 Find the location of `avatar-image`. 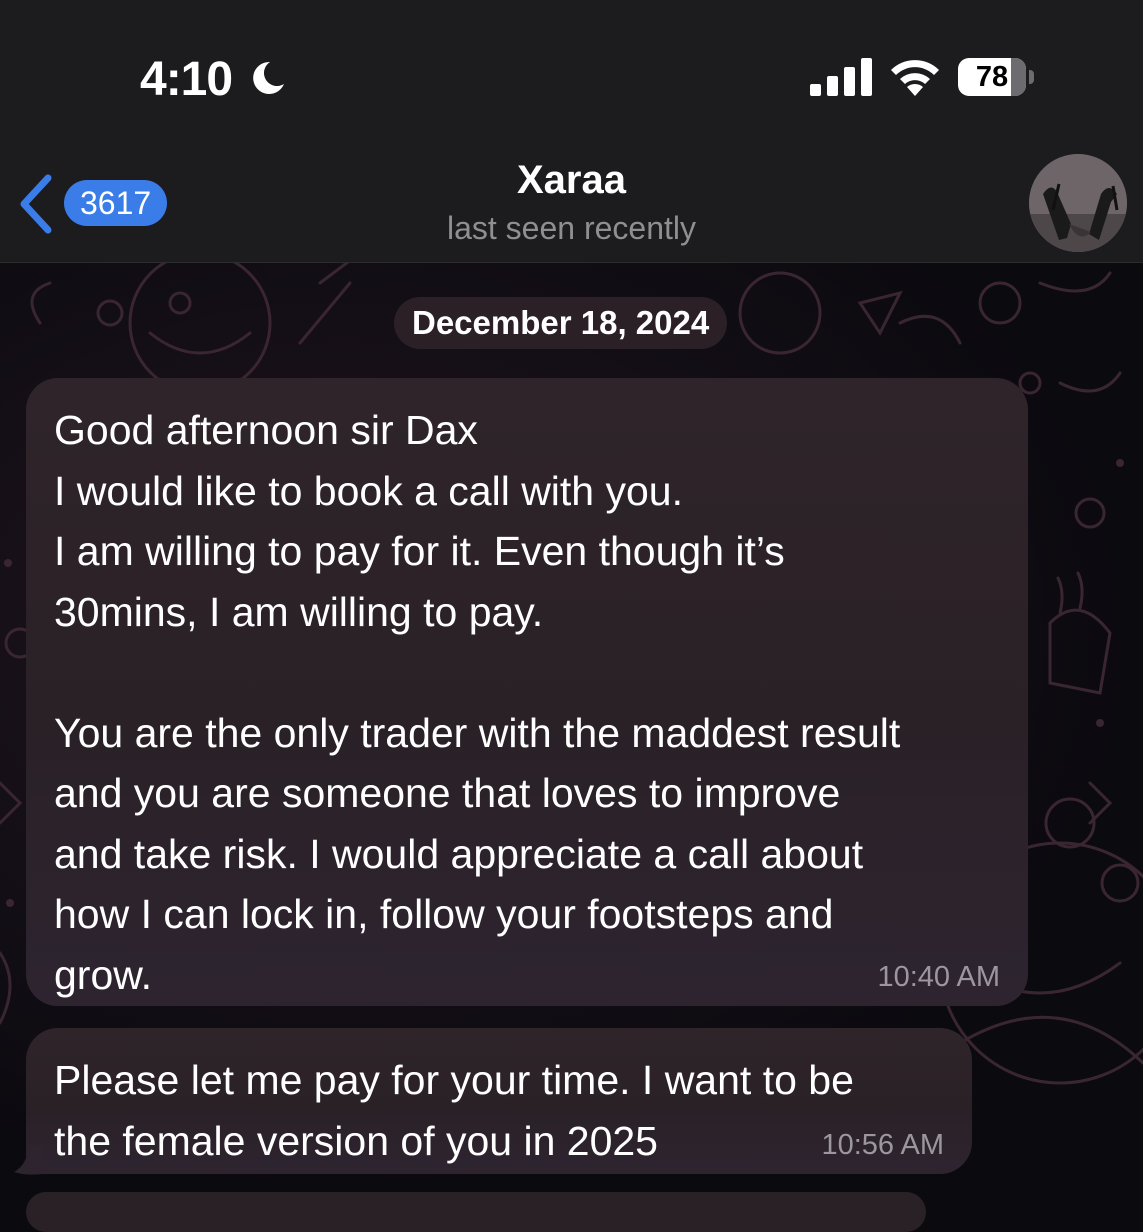

avatar-image is located at coordinates (1078, 203).